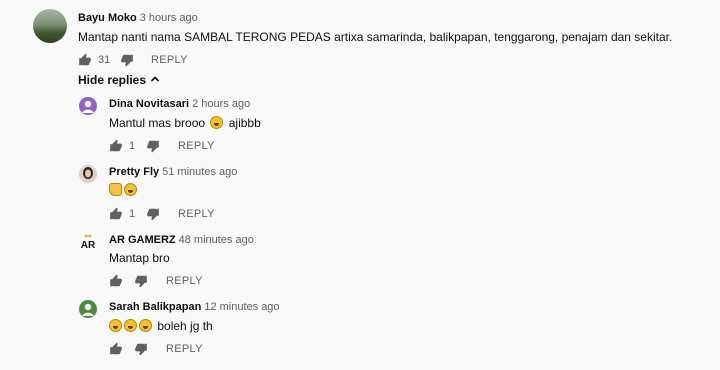  What do you see at coordinates (221, 104) in the screenshot?
I see `comment-time: 2 hours ago` at bounding box center [221, 104].